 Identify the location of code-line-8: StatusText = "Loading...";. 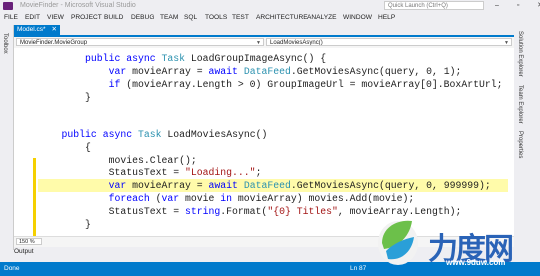
(185, 172).